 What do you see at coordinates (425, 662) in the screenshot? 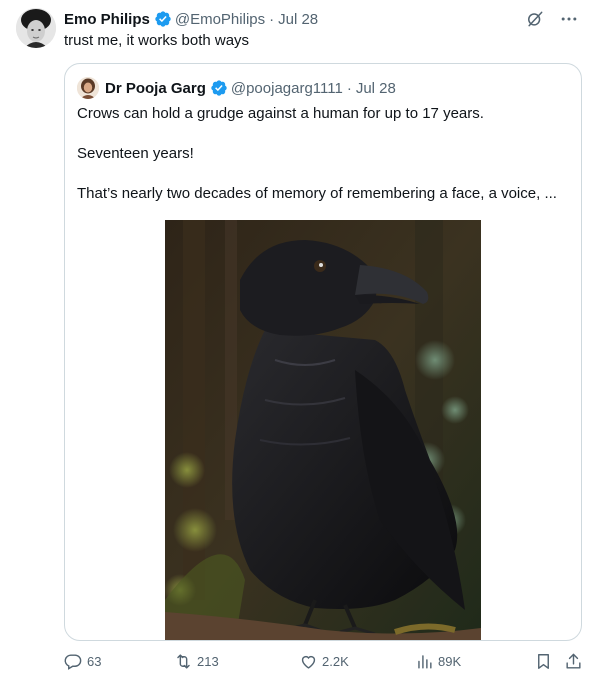
I see `views-chart-icon` at bounding box center [425, 662].